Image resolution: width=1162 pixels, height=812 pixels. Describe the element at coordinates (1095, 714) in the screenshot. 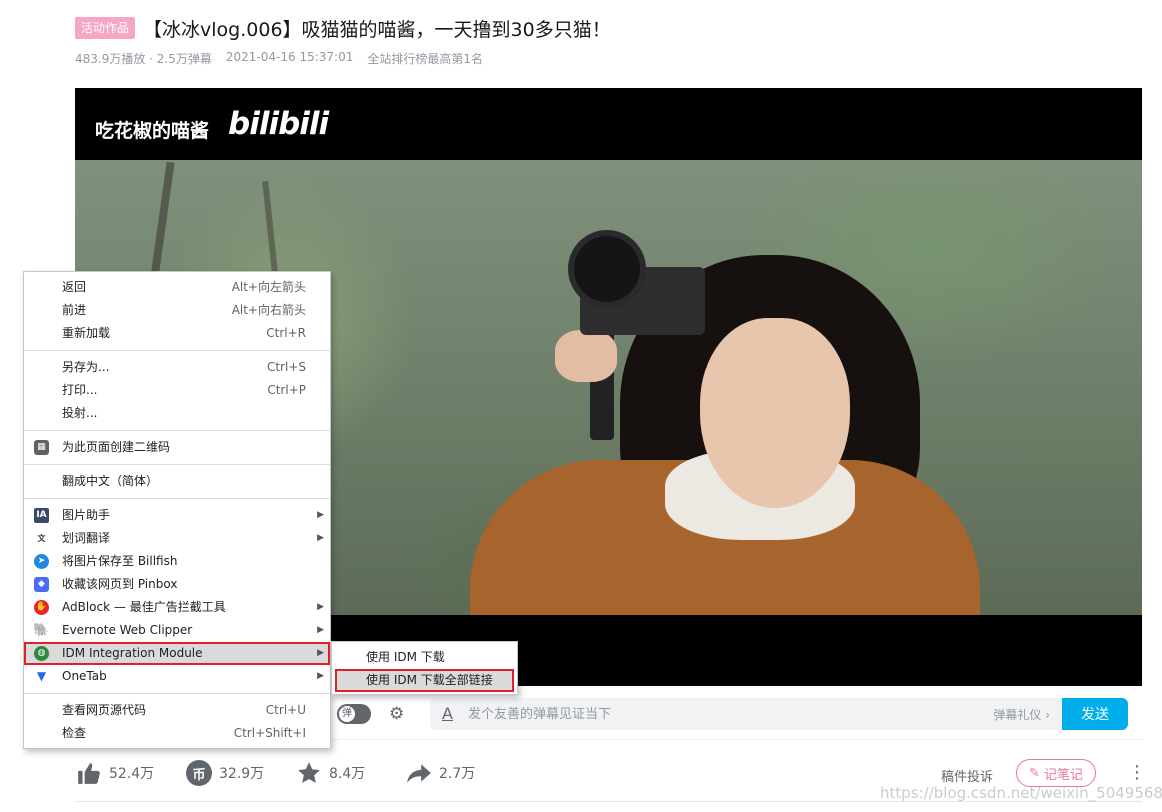

I see `send-danmaku-button: 发送` at that location.